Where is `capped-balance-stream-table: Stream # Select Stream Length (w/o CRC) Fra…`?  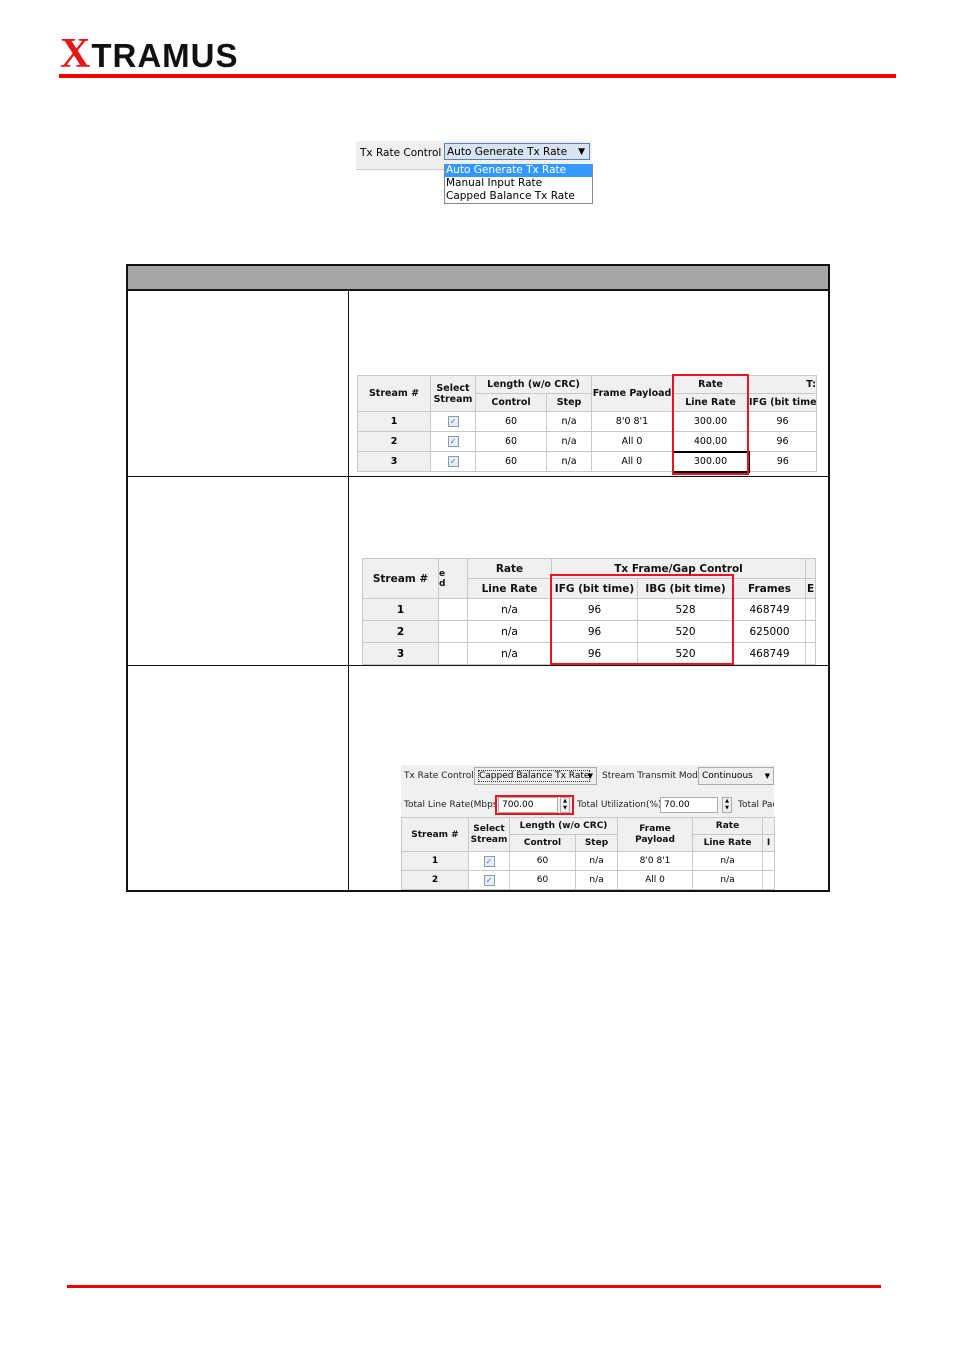
capped-balance-stream-table: Stream # Select Stream Length (w/o CRC) Fra… is located at coordinates (588, 853).